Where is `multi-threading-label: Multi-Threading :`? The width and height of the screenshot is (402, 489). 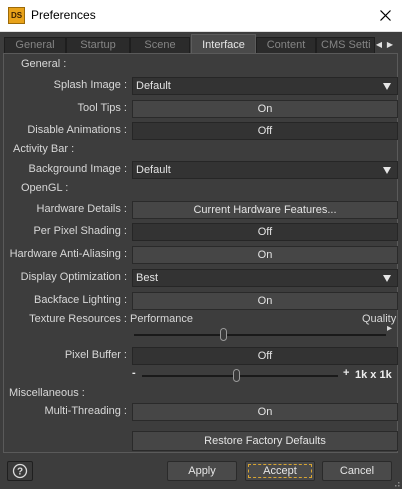 multi-threading-label: Multi-Threading : is located at coordinates (85, 411).